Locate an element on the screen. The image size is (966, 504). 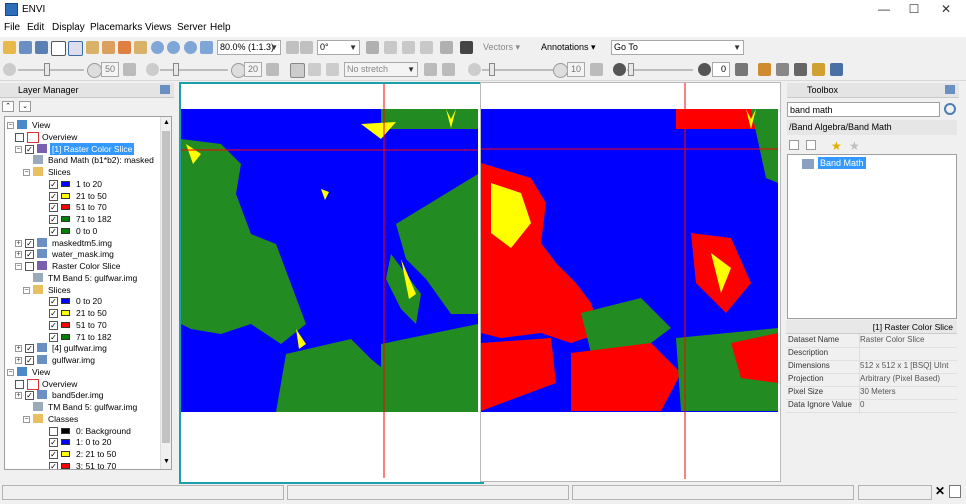
layer-tree-item: + ✓ water_mask.img is located at coordinates (87, 254).